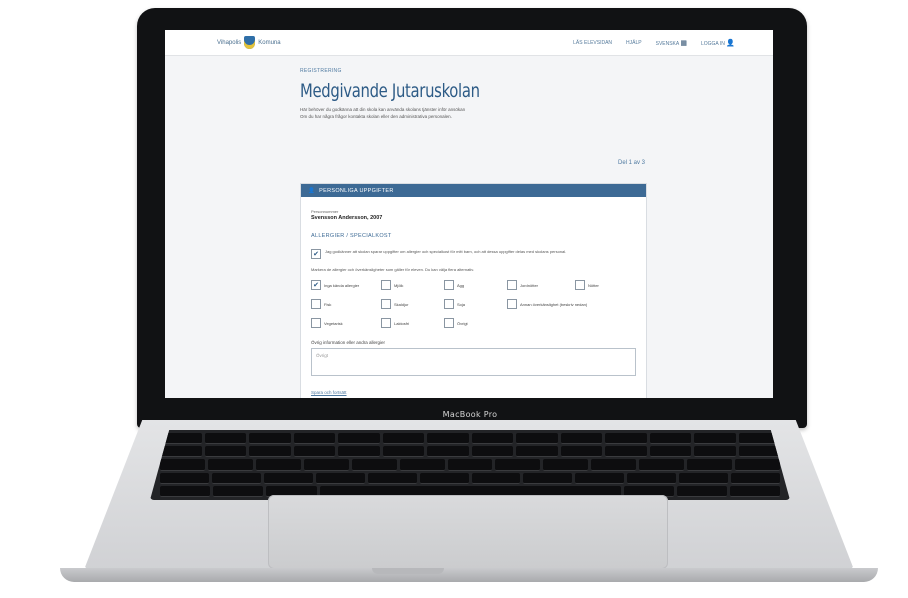 The image size is (908, 598). I want to click on option-peanuts: Jordnötter, so click(541, 285).